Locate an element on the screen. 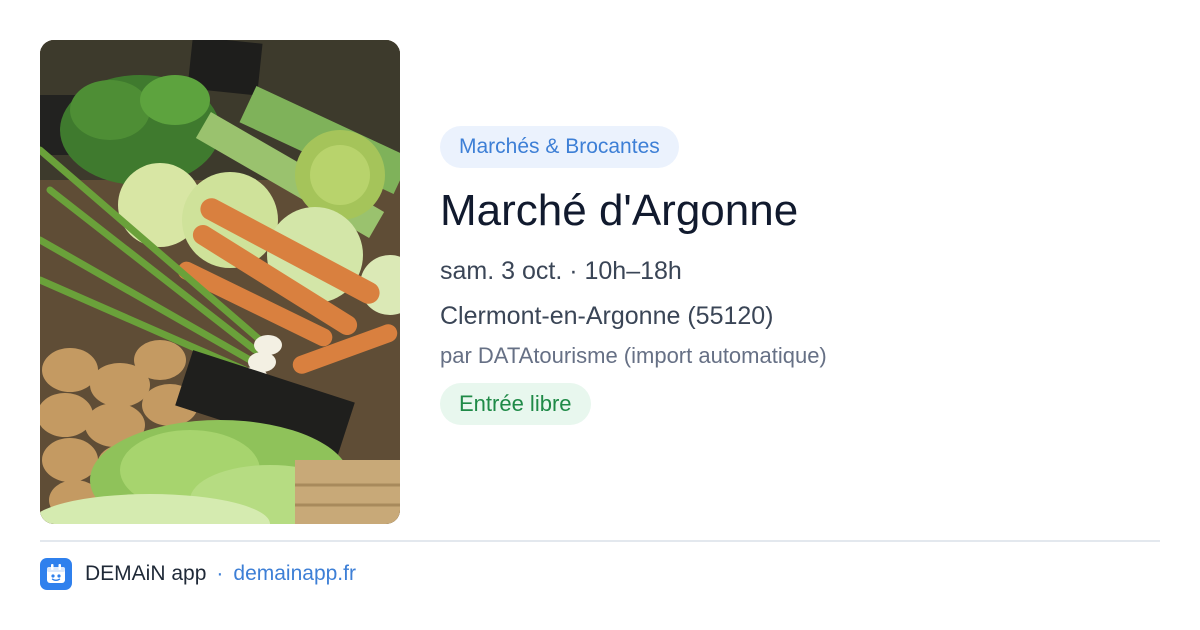  admission-badge: Entrée libre is located at coordinates (515, 404).